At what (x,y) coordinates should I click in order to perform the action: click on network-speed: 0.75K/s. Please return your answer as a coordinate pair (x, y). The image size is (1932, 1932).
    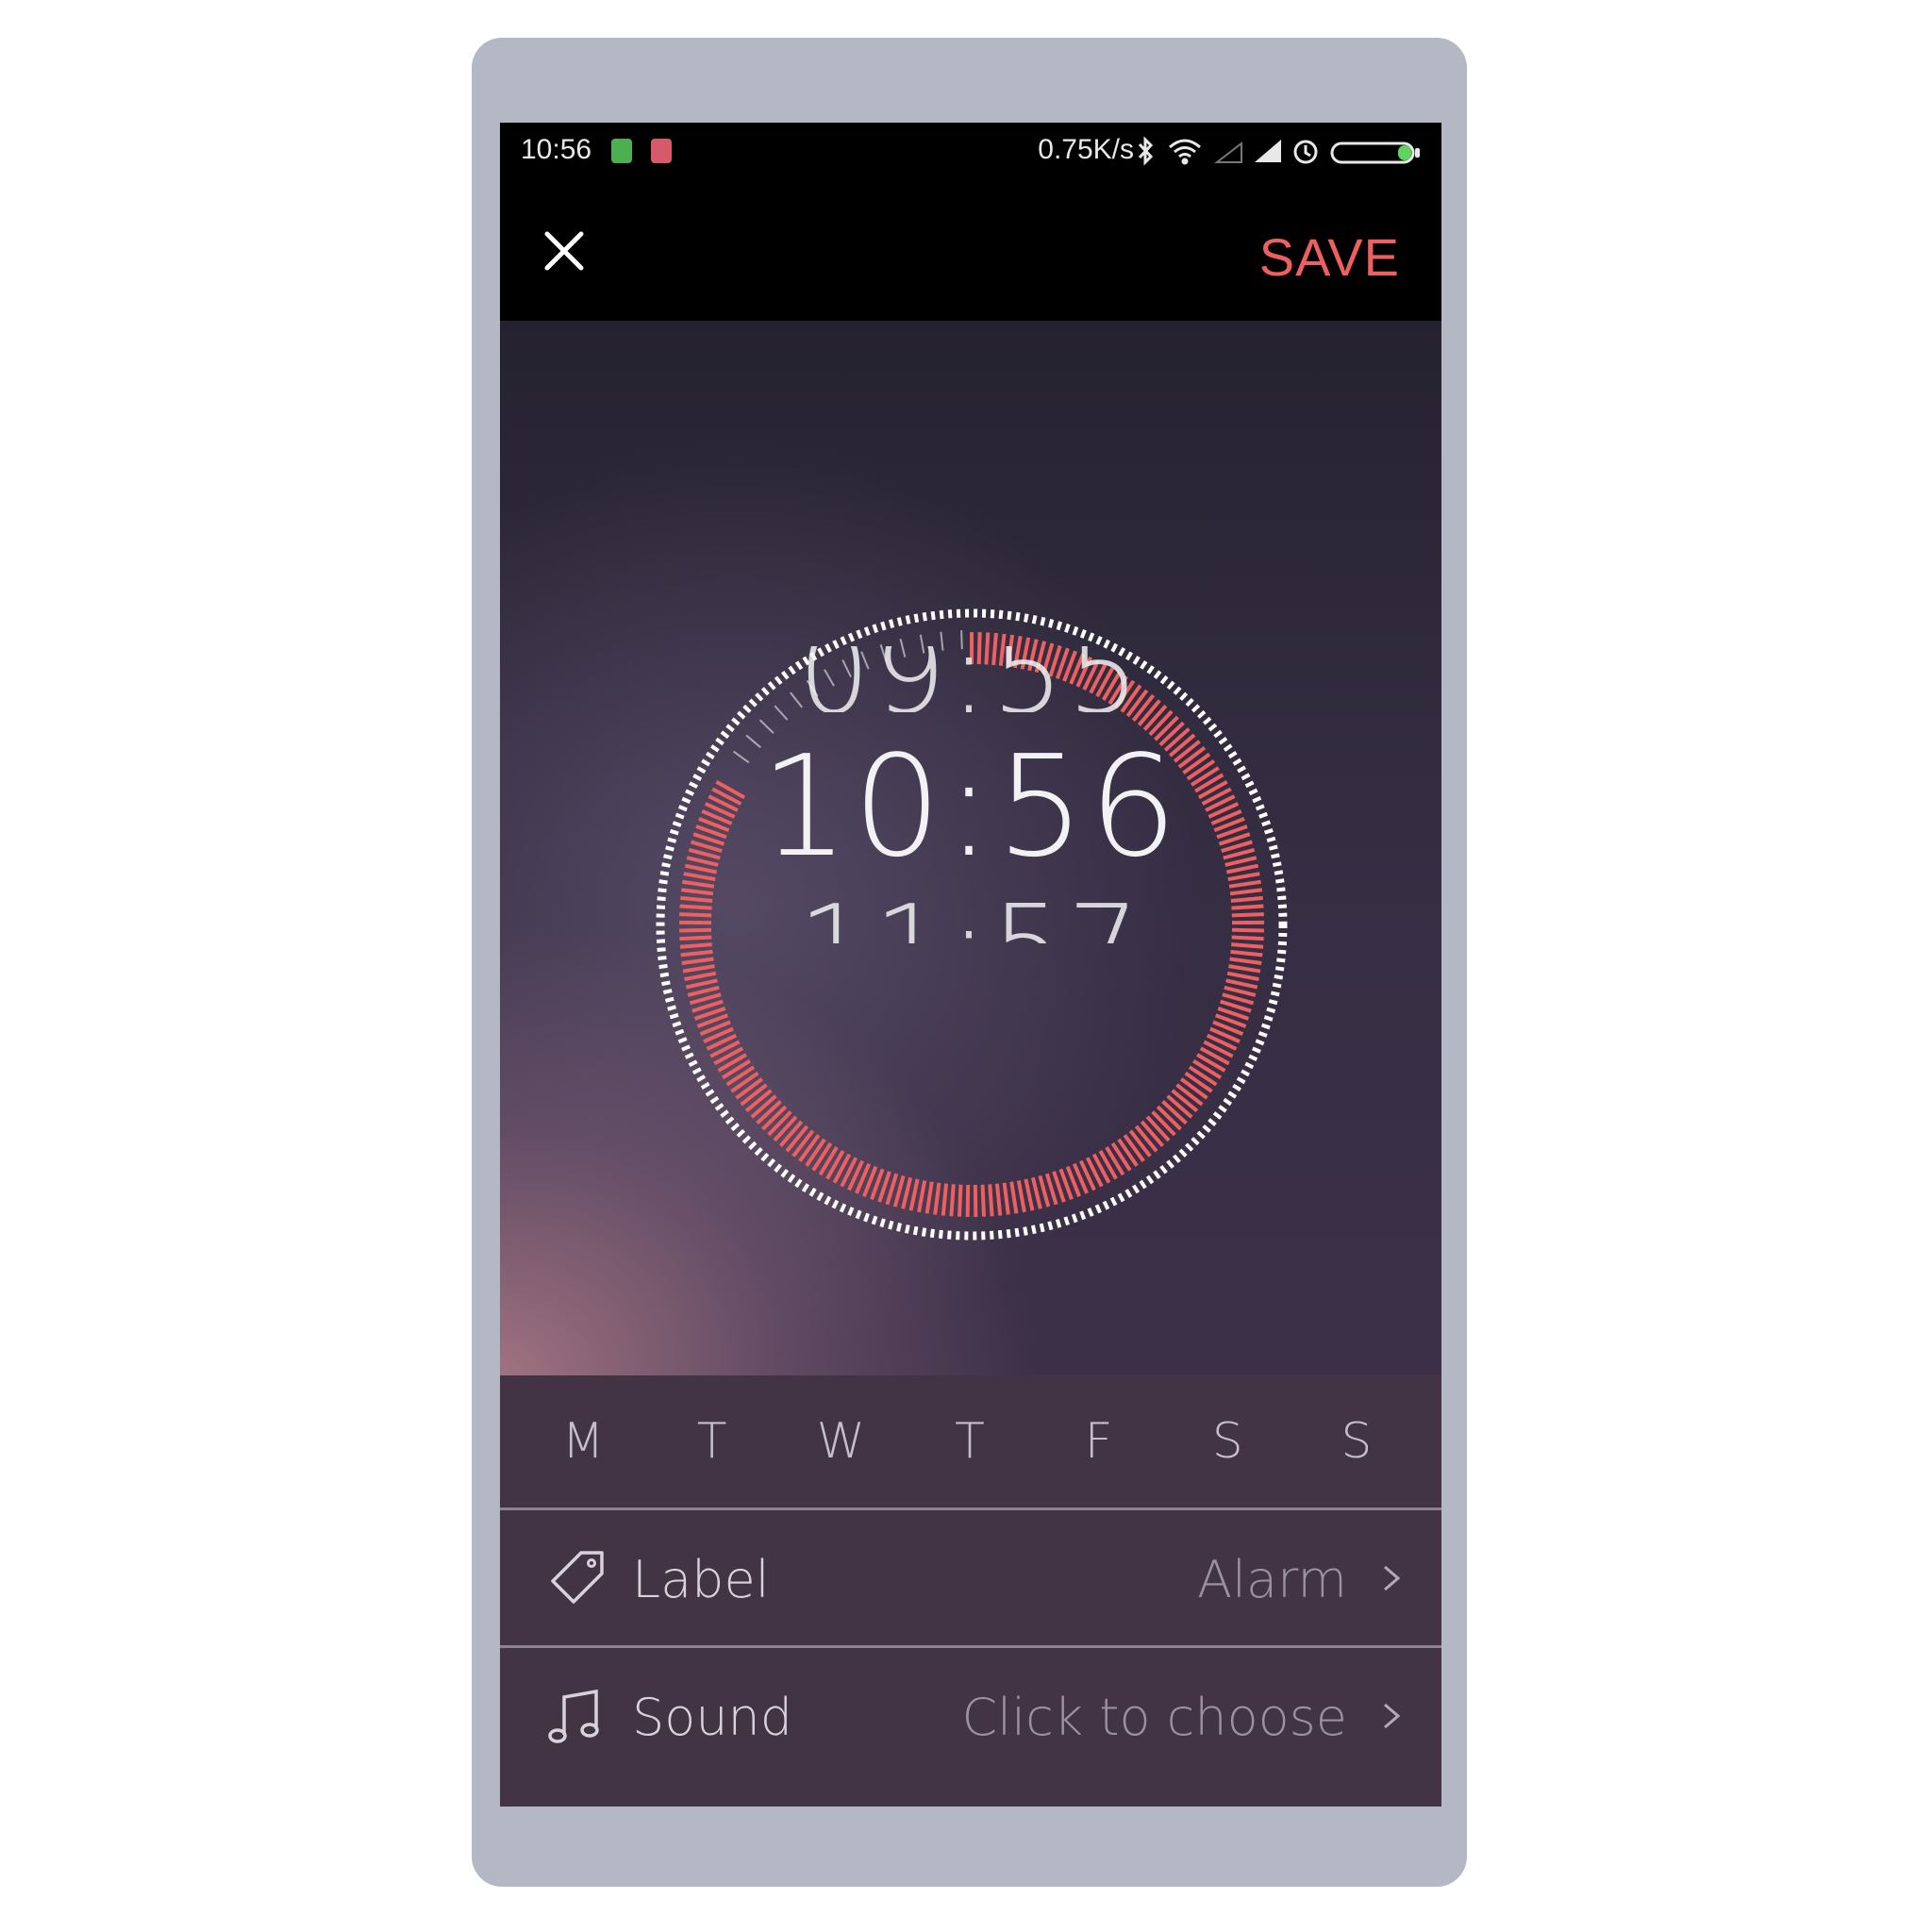
    Looking at the image, I should click on (1086, 149).